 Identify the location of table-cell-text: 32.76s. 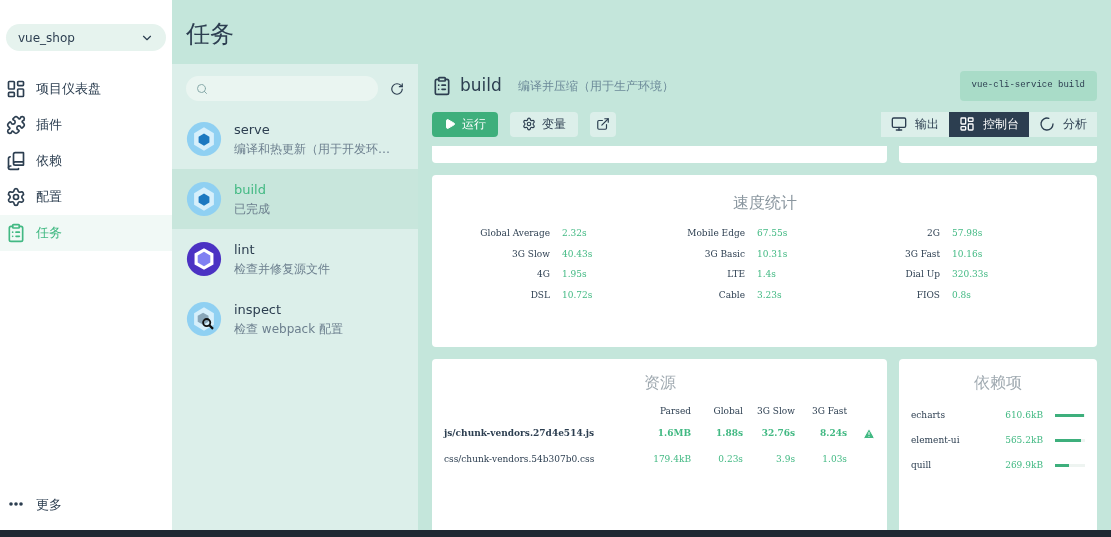
(777, 434).